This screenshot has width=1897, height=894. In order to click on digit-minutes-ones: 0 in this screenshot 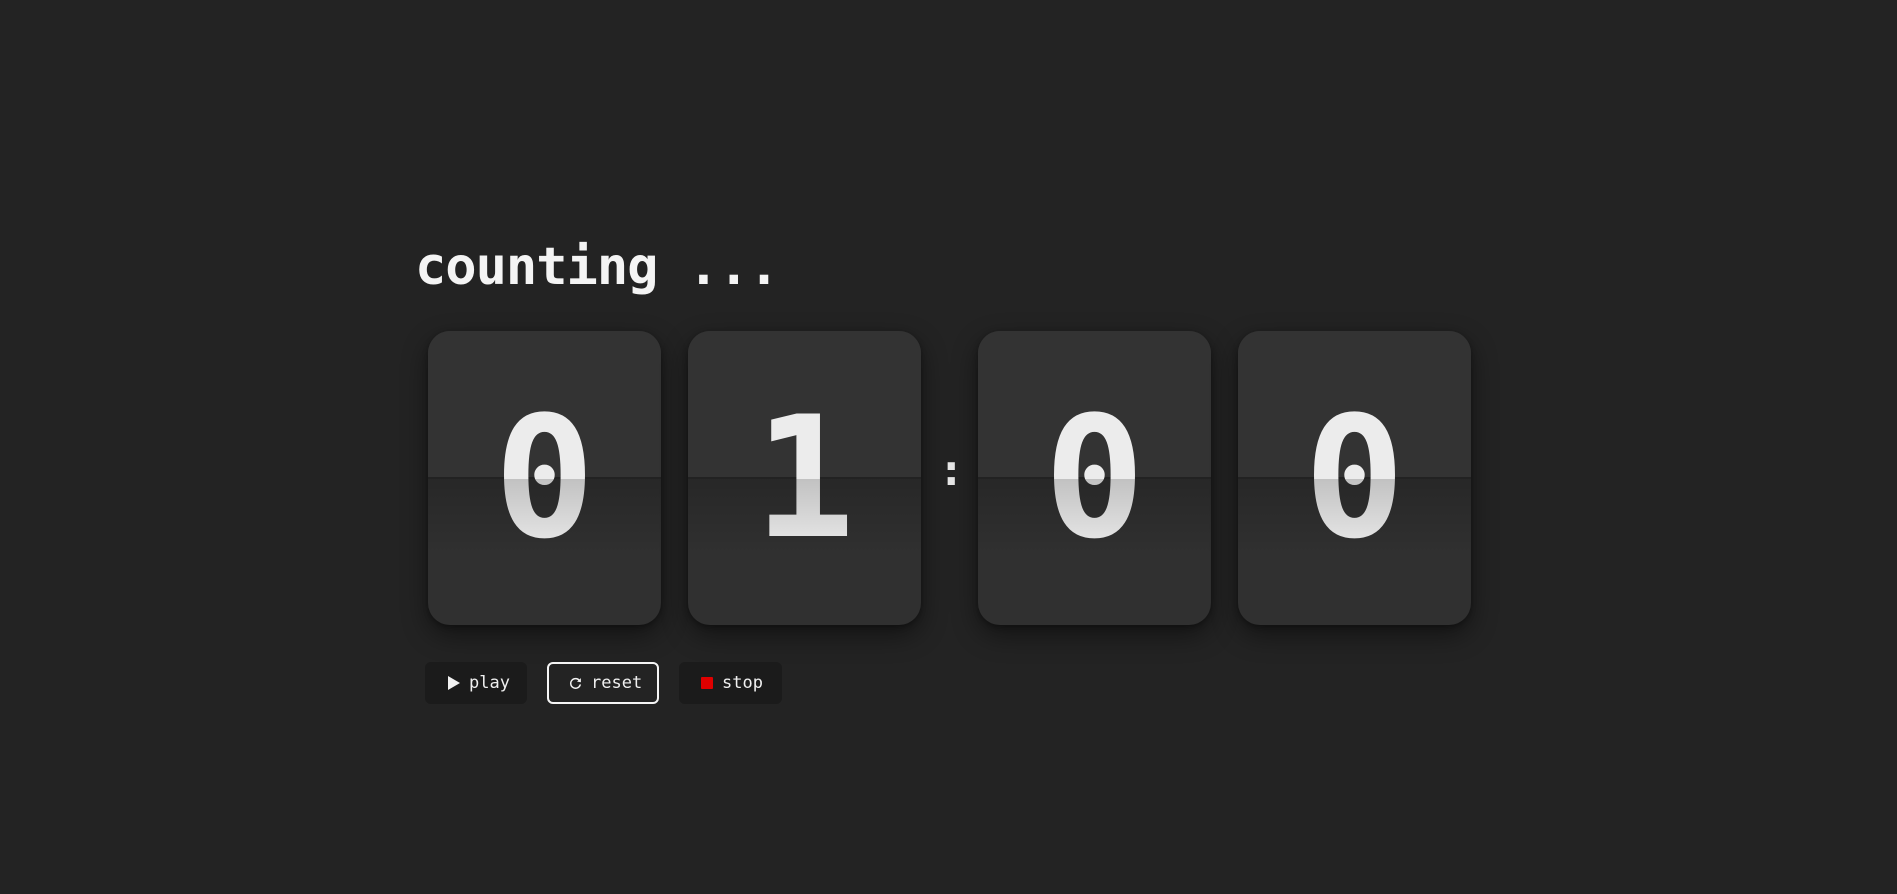, I will do `click(1354, 478)`.